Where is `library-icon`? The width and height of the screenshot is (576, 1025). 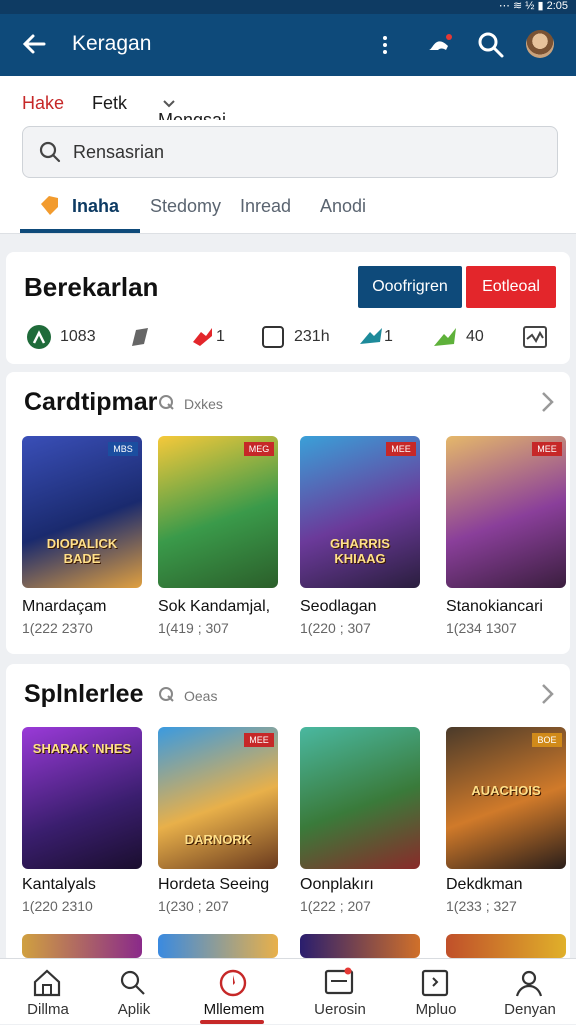 library-icon is located at coordinates (435, 983).